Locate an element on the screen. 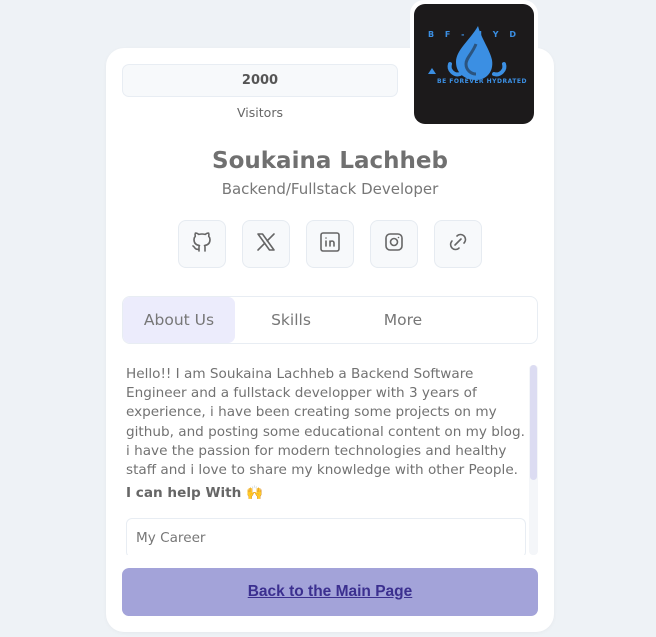 This screenshot has height=637, width=656. career-accordion: My Career is located at coordinates (326, 536).